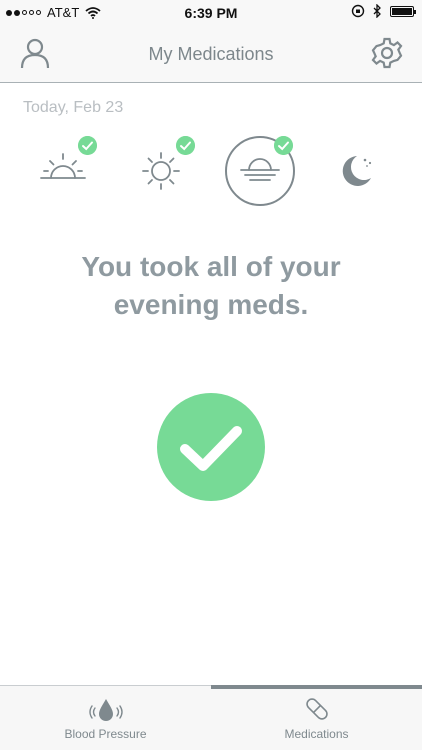 This screenshot has width=422, height=750. I want to click on tab-bar: Blood Pressure Medications, so click(211, 717).